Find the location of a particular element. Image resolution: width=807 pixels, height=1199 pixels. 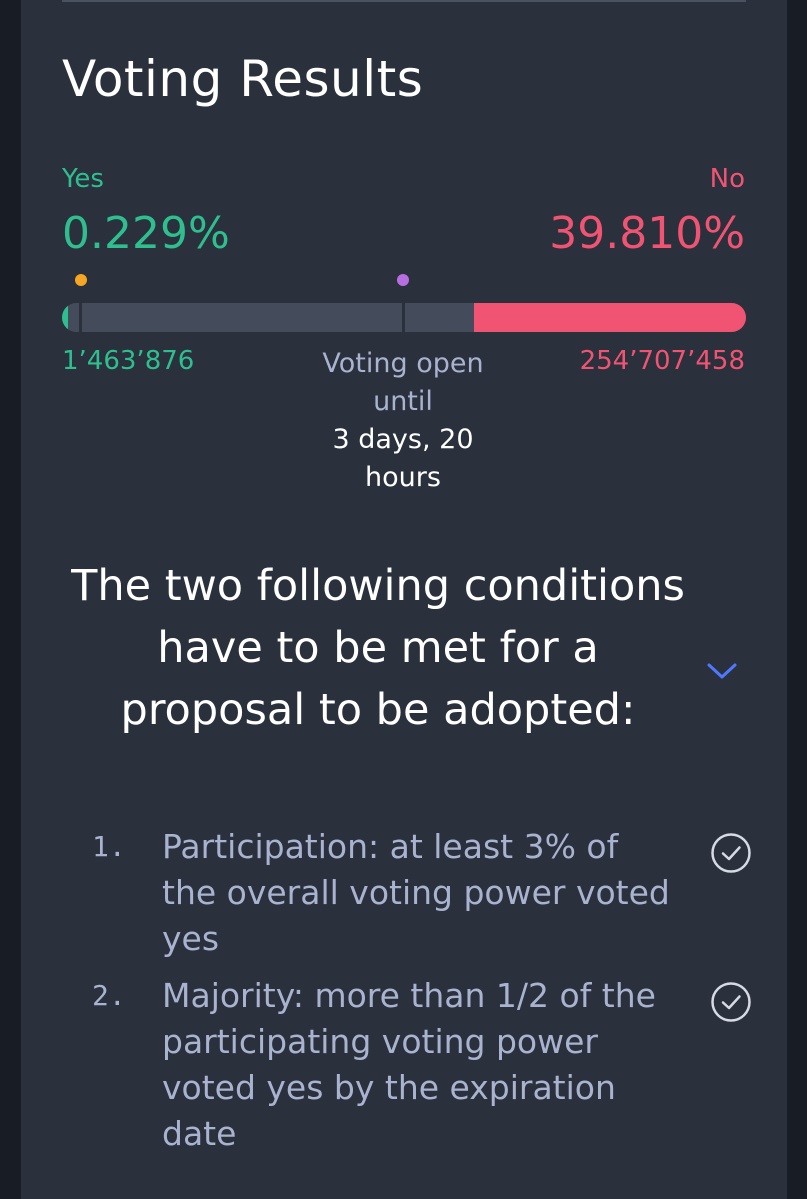

participation-threshold-marker is located at coordinates (81, 280).